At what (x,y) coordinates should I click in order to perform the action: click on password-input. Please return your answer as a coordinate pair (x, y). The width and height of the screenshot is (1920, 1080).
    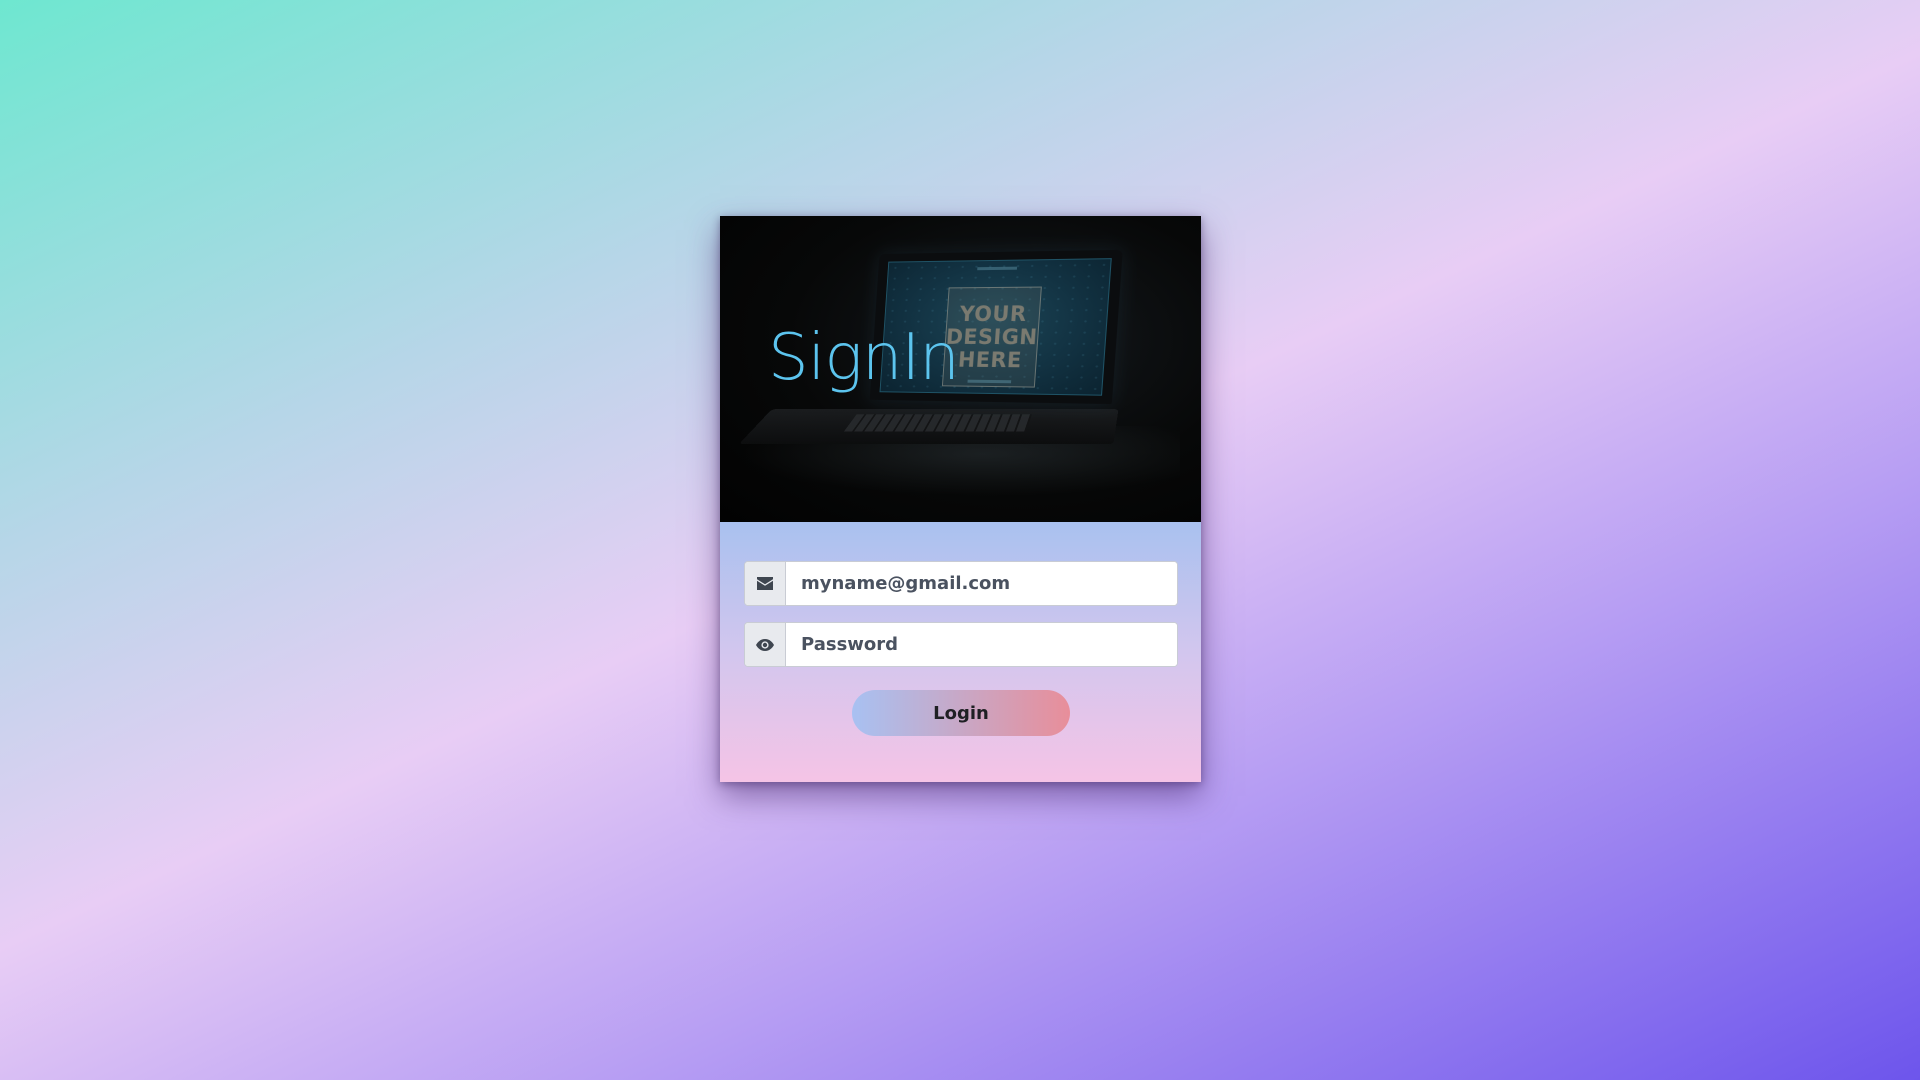
    Looking at the image, I should click on (981, 644).